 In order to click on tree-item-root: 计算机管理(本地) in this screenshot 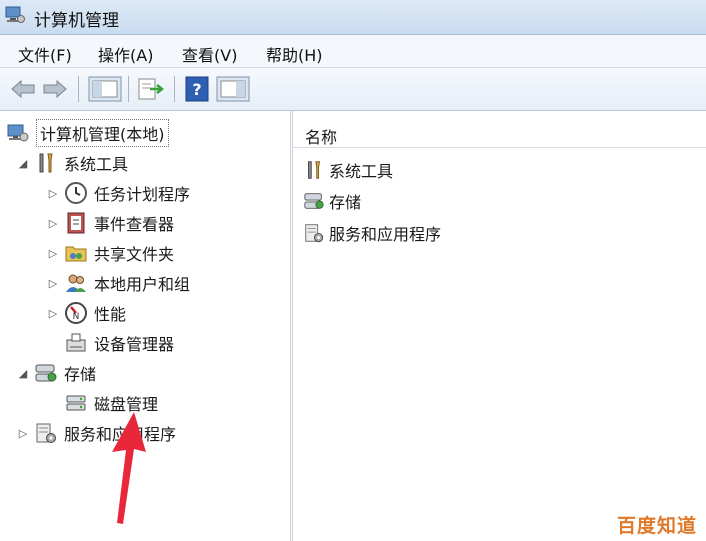, I will do `click(87, 133)`.